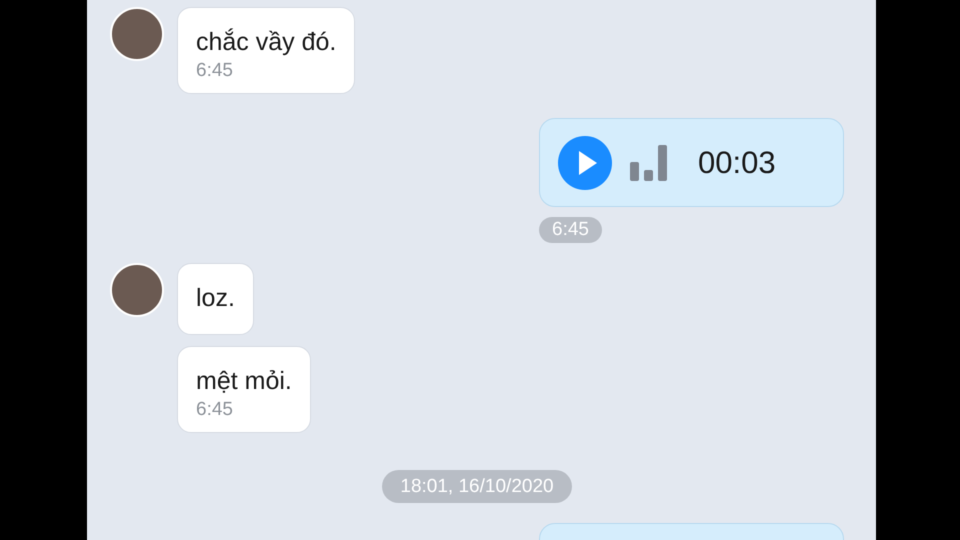 The width and height of the screenshot is (960, 540). What do you see at coordinates (585, 163) in the screenshot?
I see `play-icon` at bounding box center [585, 163].